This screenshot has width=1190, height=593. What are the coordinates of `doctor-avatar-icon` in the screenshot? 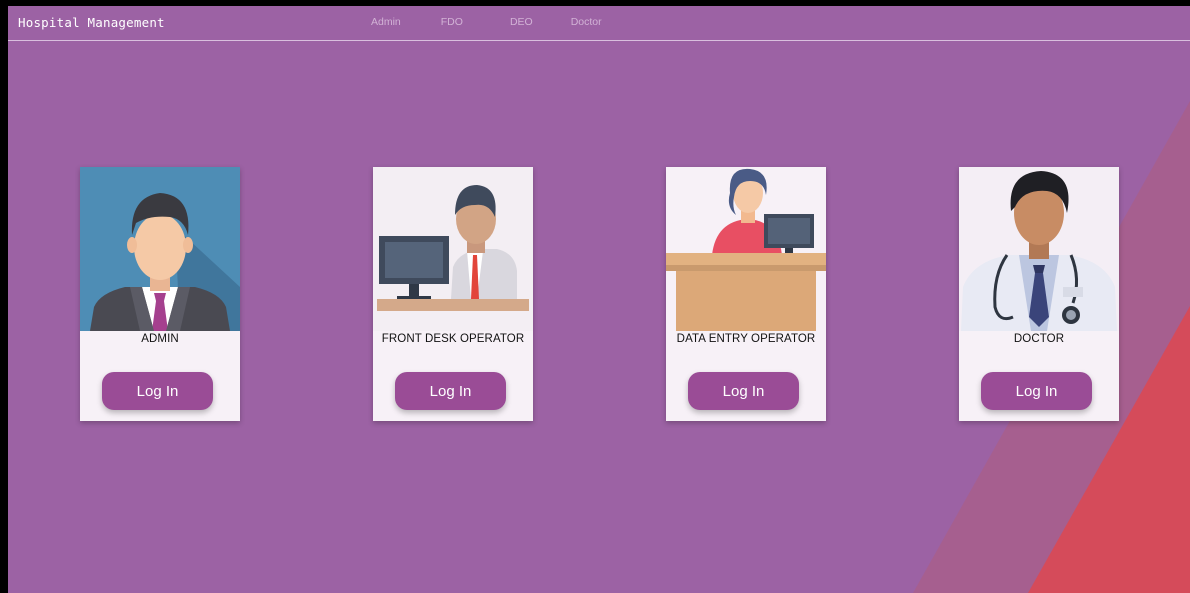 It's located at (1039, 249).